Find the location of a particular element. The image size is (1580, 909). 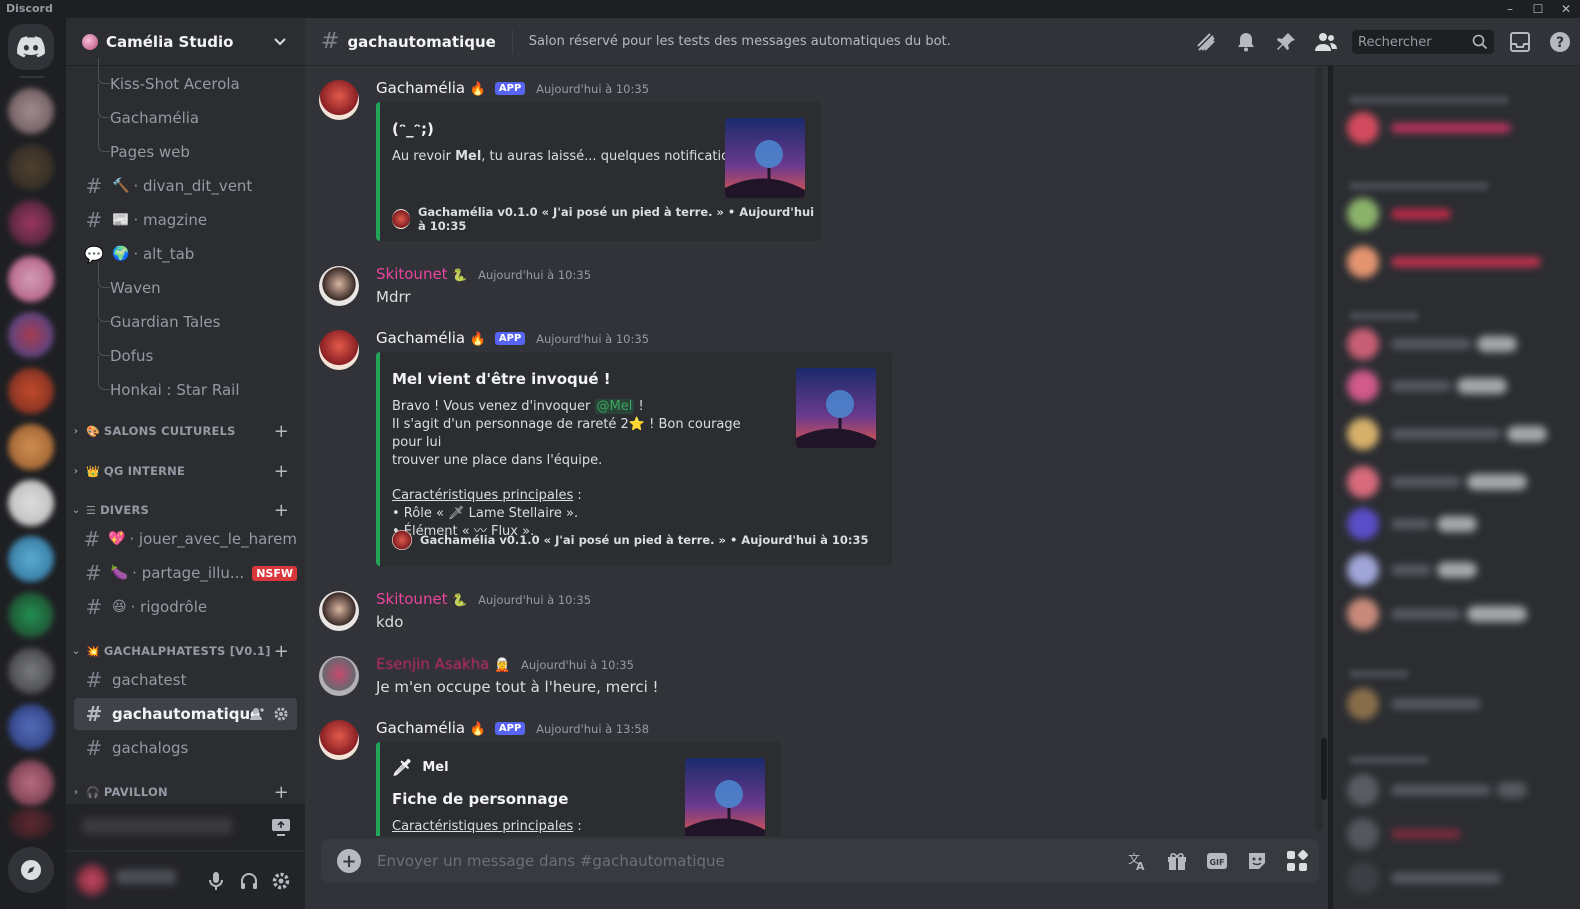

thread-label: Kiss-Shot Acerola is located at coordinates (175, 84).